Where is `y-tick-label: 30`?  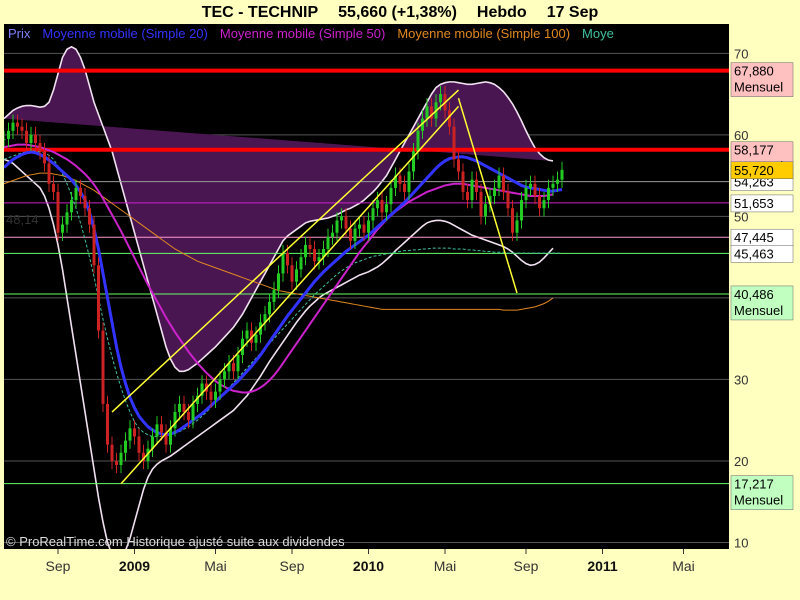 y-tick-label: 30 is located at coordinates (741, 379).